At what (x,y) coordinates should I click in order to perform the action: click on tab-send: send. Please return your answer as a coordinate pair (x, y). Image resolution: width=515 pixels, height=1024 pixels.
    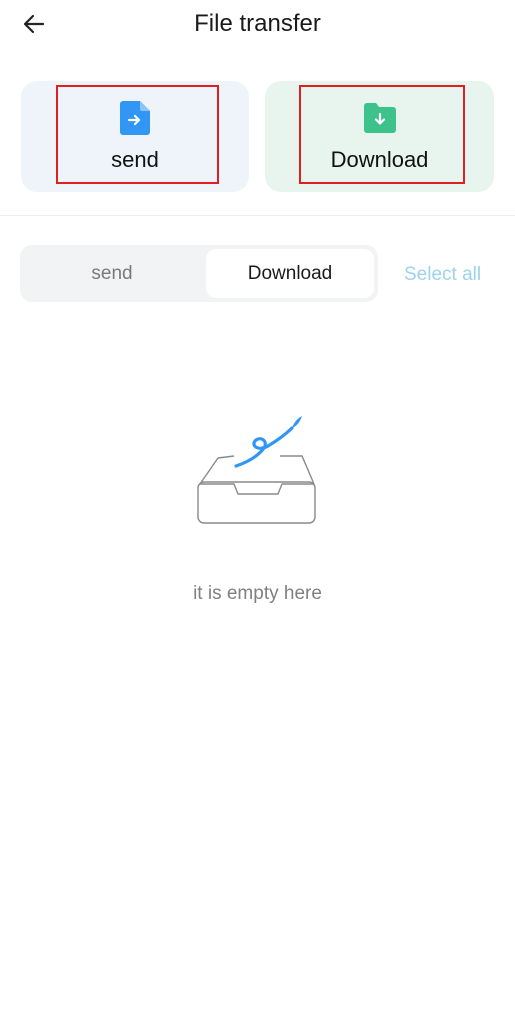
    Looking at the image, I should click on (112, 273).